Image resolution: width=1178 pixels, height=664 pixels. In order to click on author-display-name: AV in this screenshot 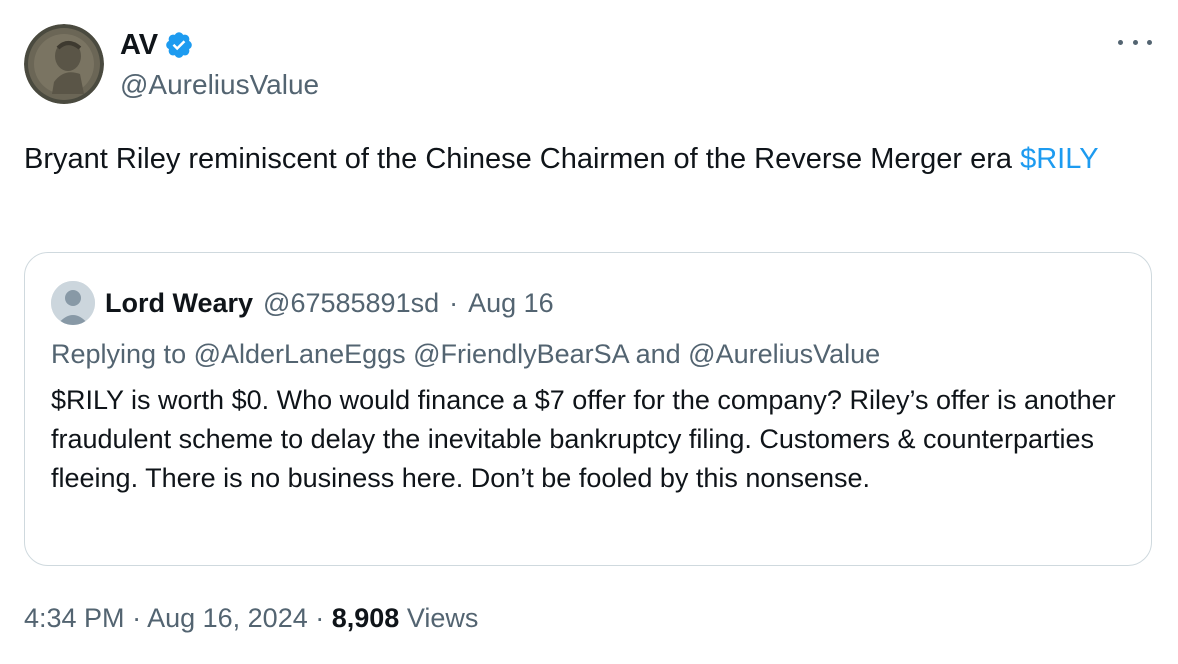, I will do `click(139, 45)`.